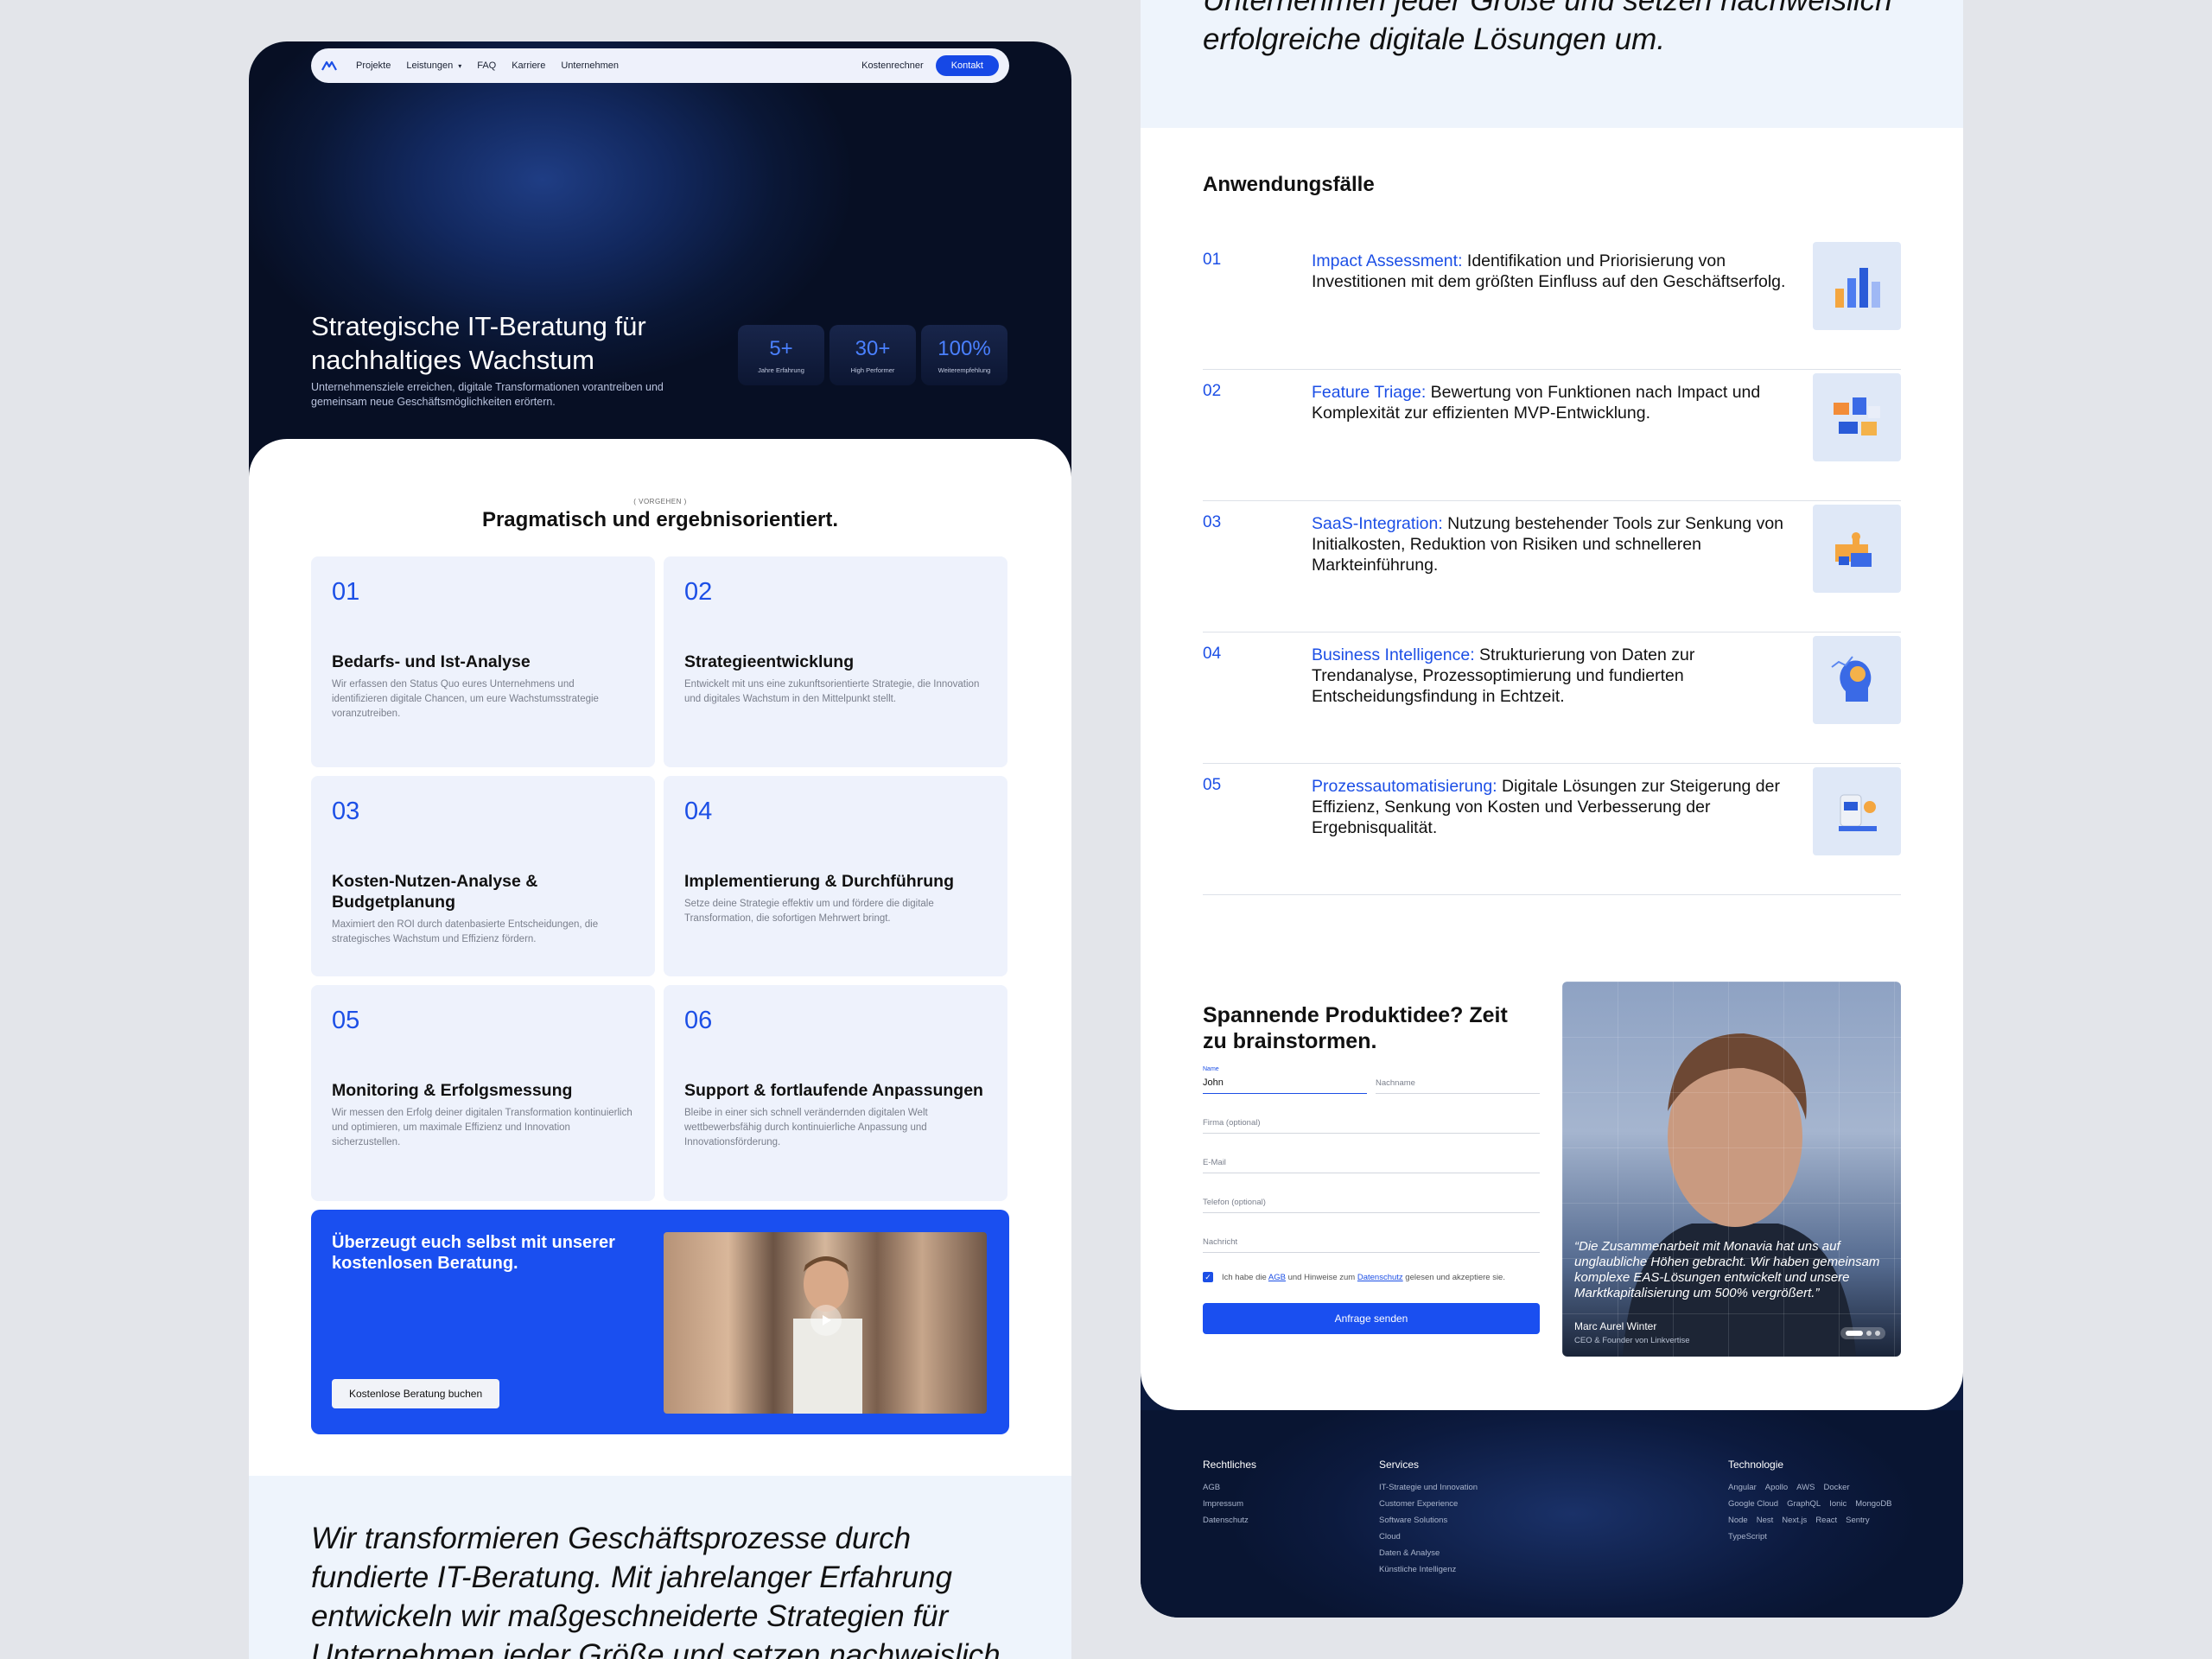 The image size is (2212, 1659). What do you see at coordinates (373, 65) in the screenshot?
I see `nav-link-projekte: Projekte` at bounding box center [373, 65].